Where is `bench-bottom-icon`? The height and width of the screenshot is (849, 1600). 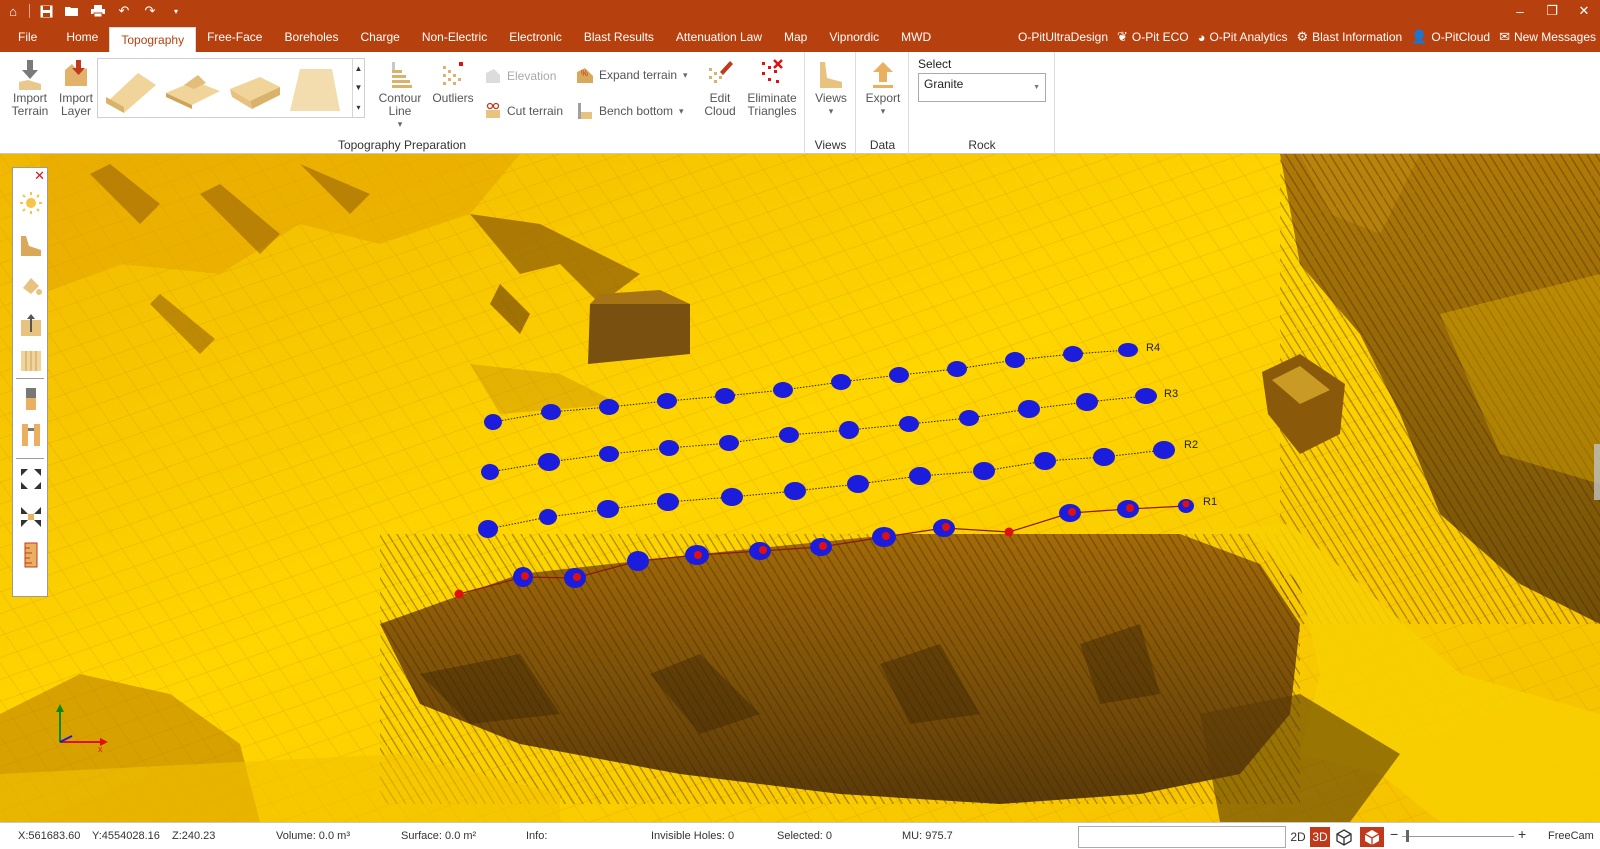 bench-bottom-icon is located at coordinates (585, 111).